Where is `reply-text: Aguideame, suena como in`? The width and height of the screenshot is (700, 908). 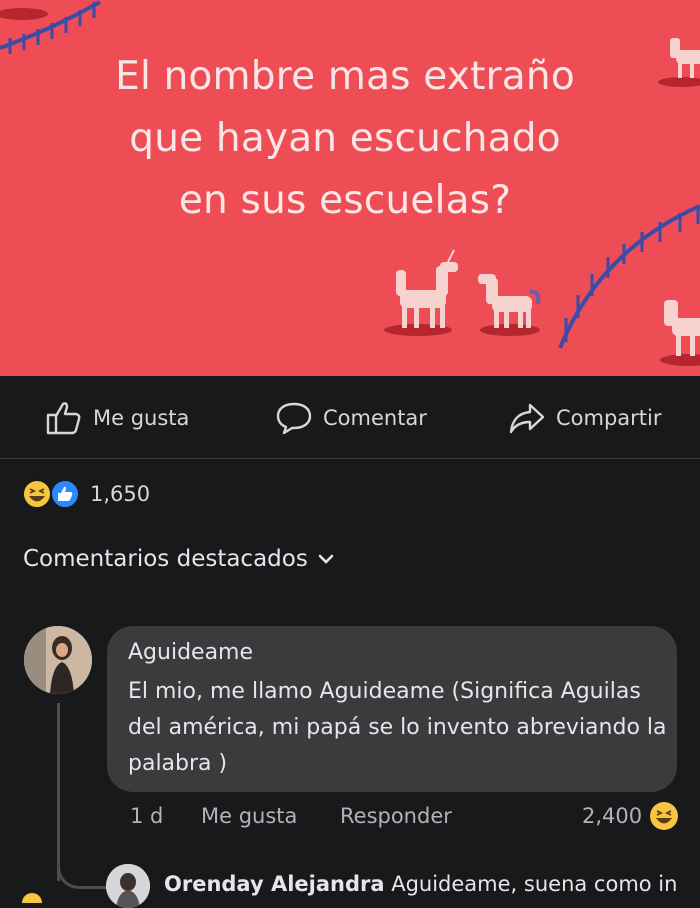 reply-text: Aguideame, suena como in is located at coordinates (534, 884).